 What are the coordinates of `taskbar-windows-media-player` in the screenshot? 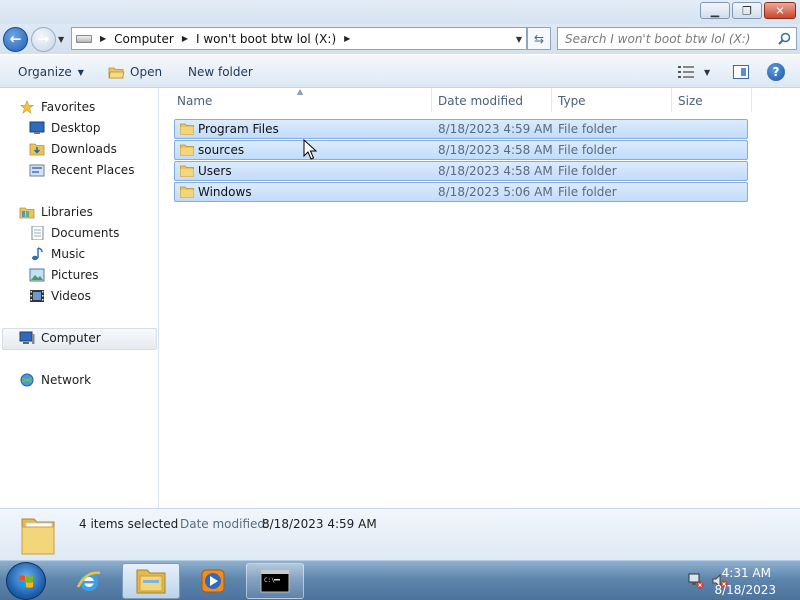 It's located at (213, 581).